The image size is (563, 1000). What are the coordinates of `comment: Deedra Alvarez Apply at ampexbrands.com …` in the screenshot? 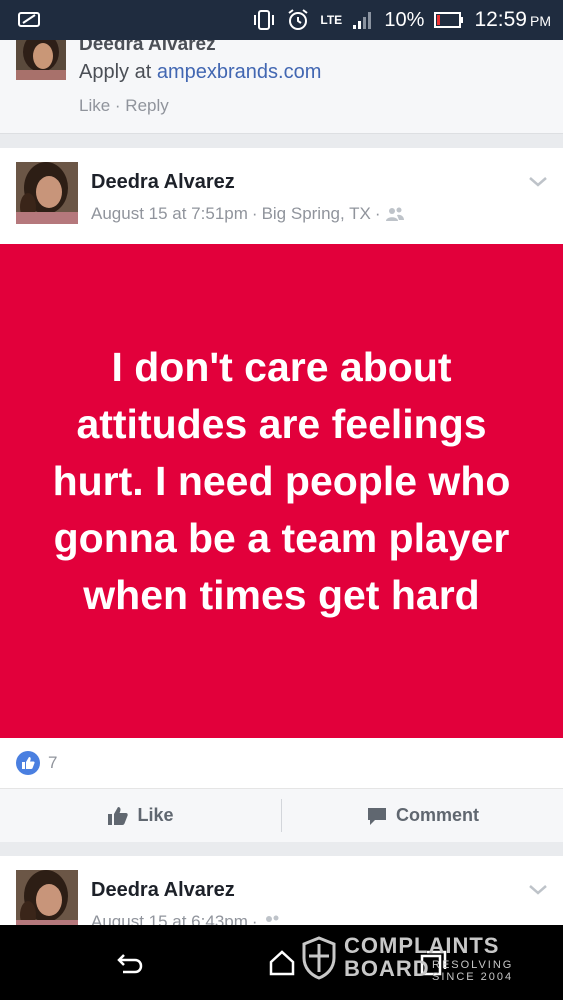 It's located at (281, 87).